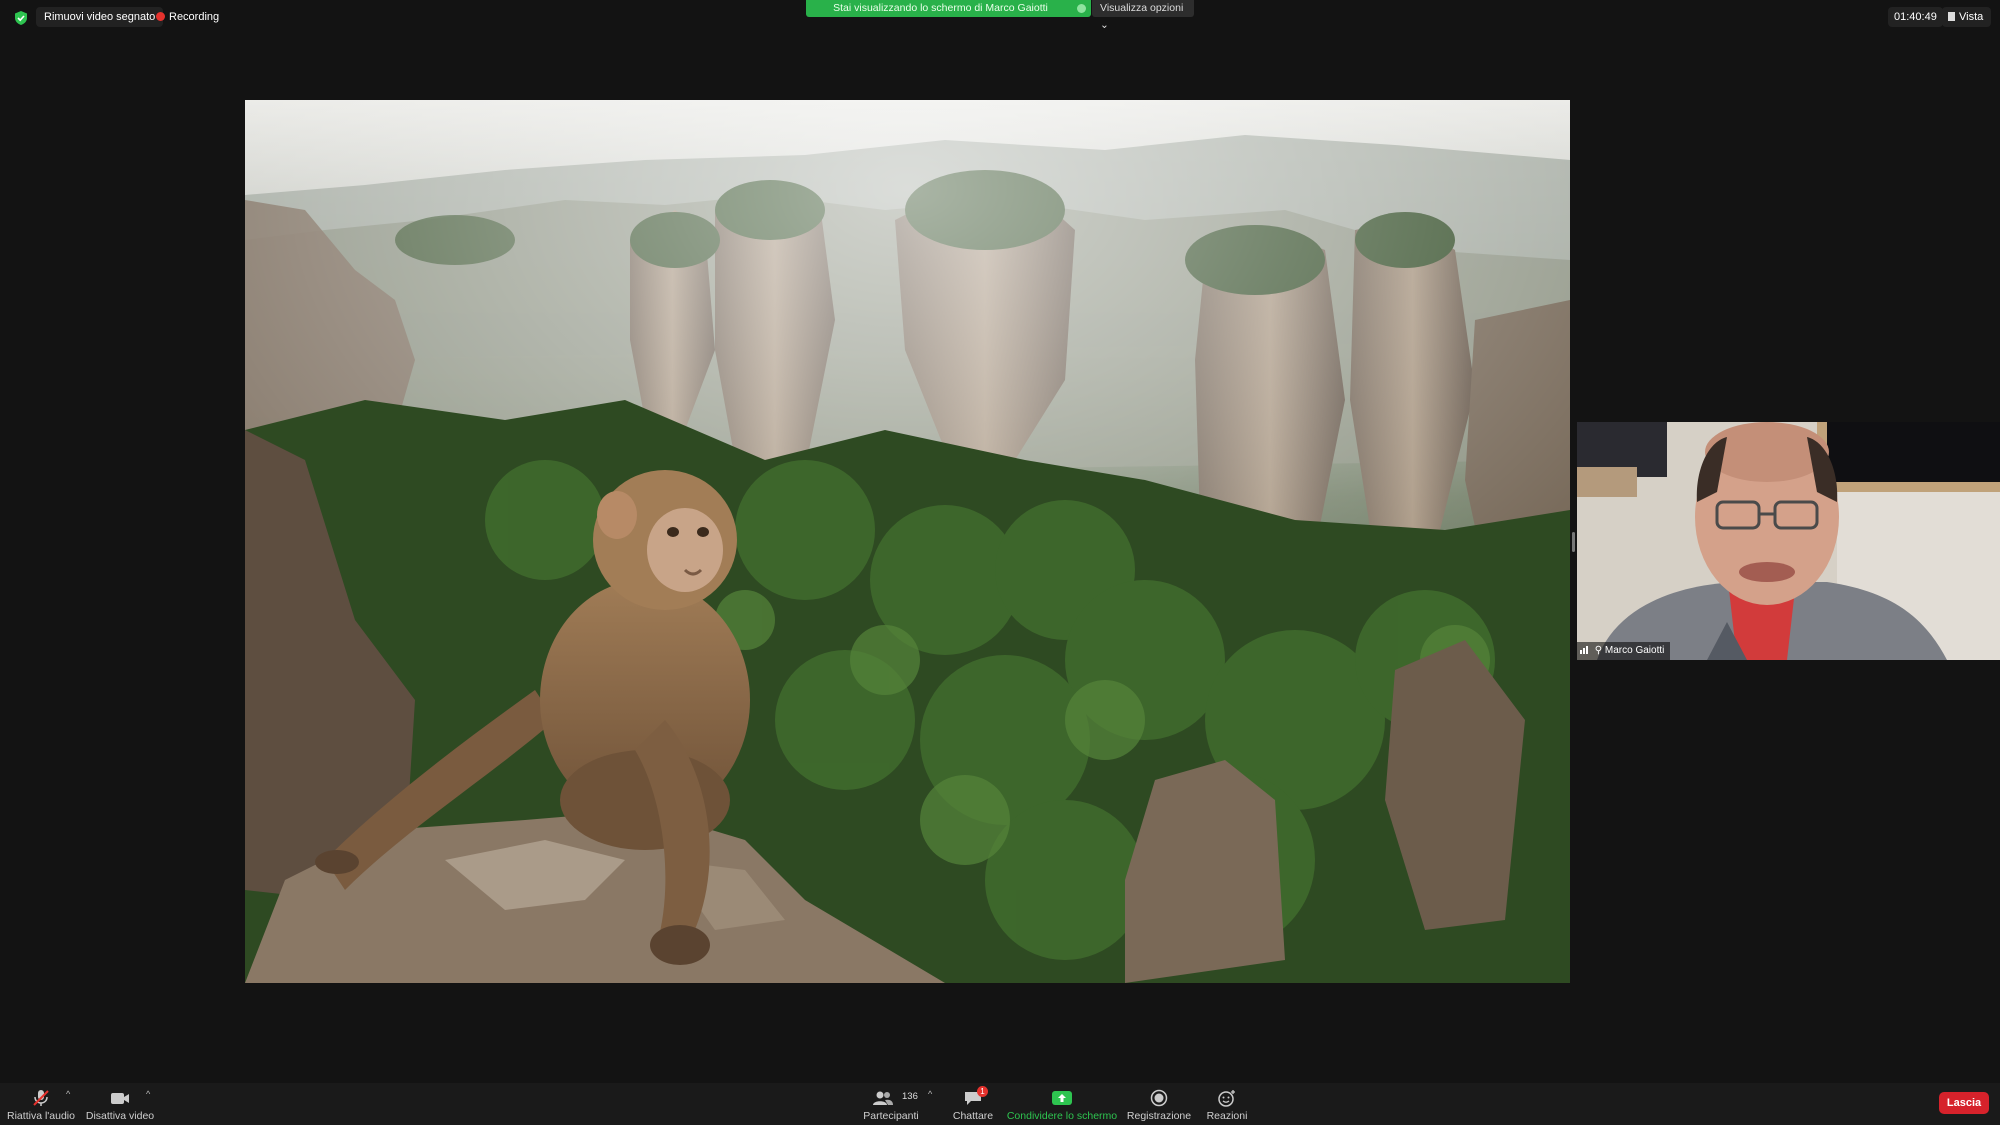  Describe the element at coordinates (1573, 542) in the screenshot. I see `panel-resize-handle` at that location.